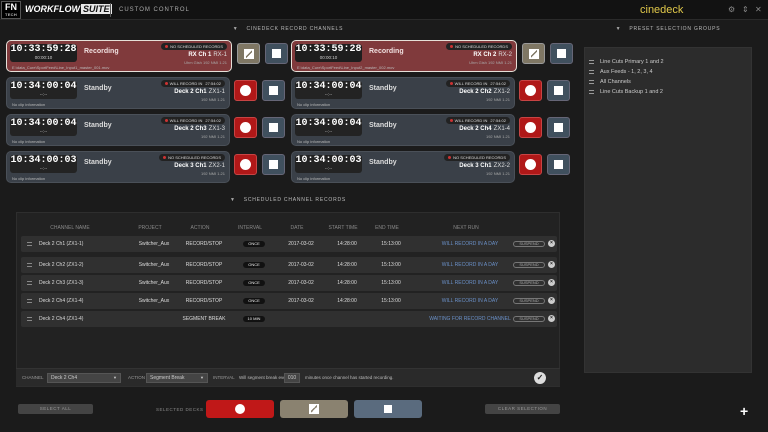 This screenshot has height=432, width=768. What do you see at coordinates (388, 409) in the screenshot?
I see `stop-selected-button` at bounding box center [388, 409].